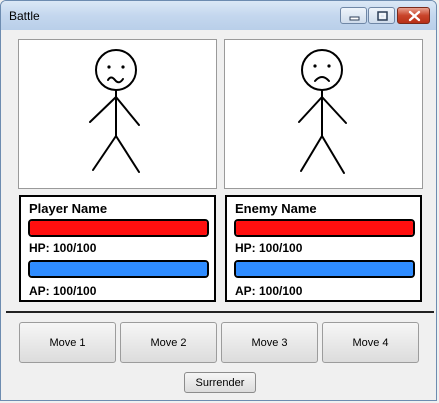  I want to click on title-bar: Battle, so click(218, 15).